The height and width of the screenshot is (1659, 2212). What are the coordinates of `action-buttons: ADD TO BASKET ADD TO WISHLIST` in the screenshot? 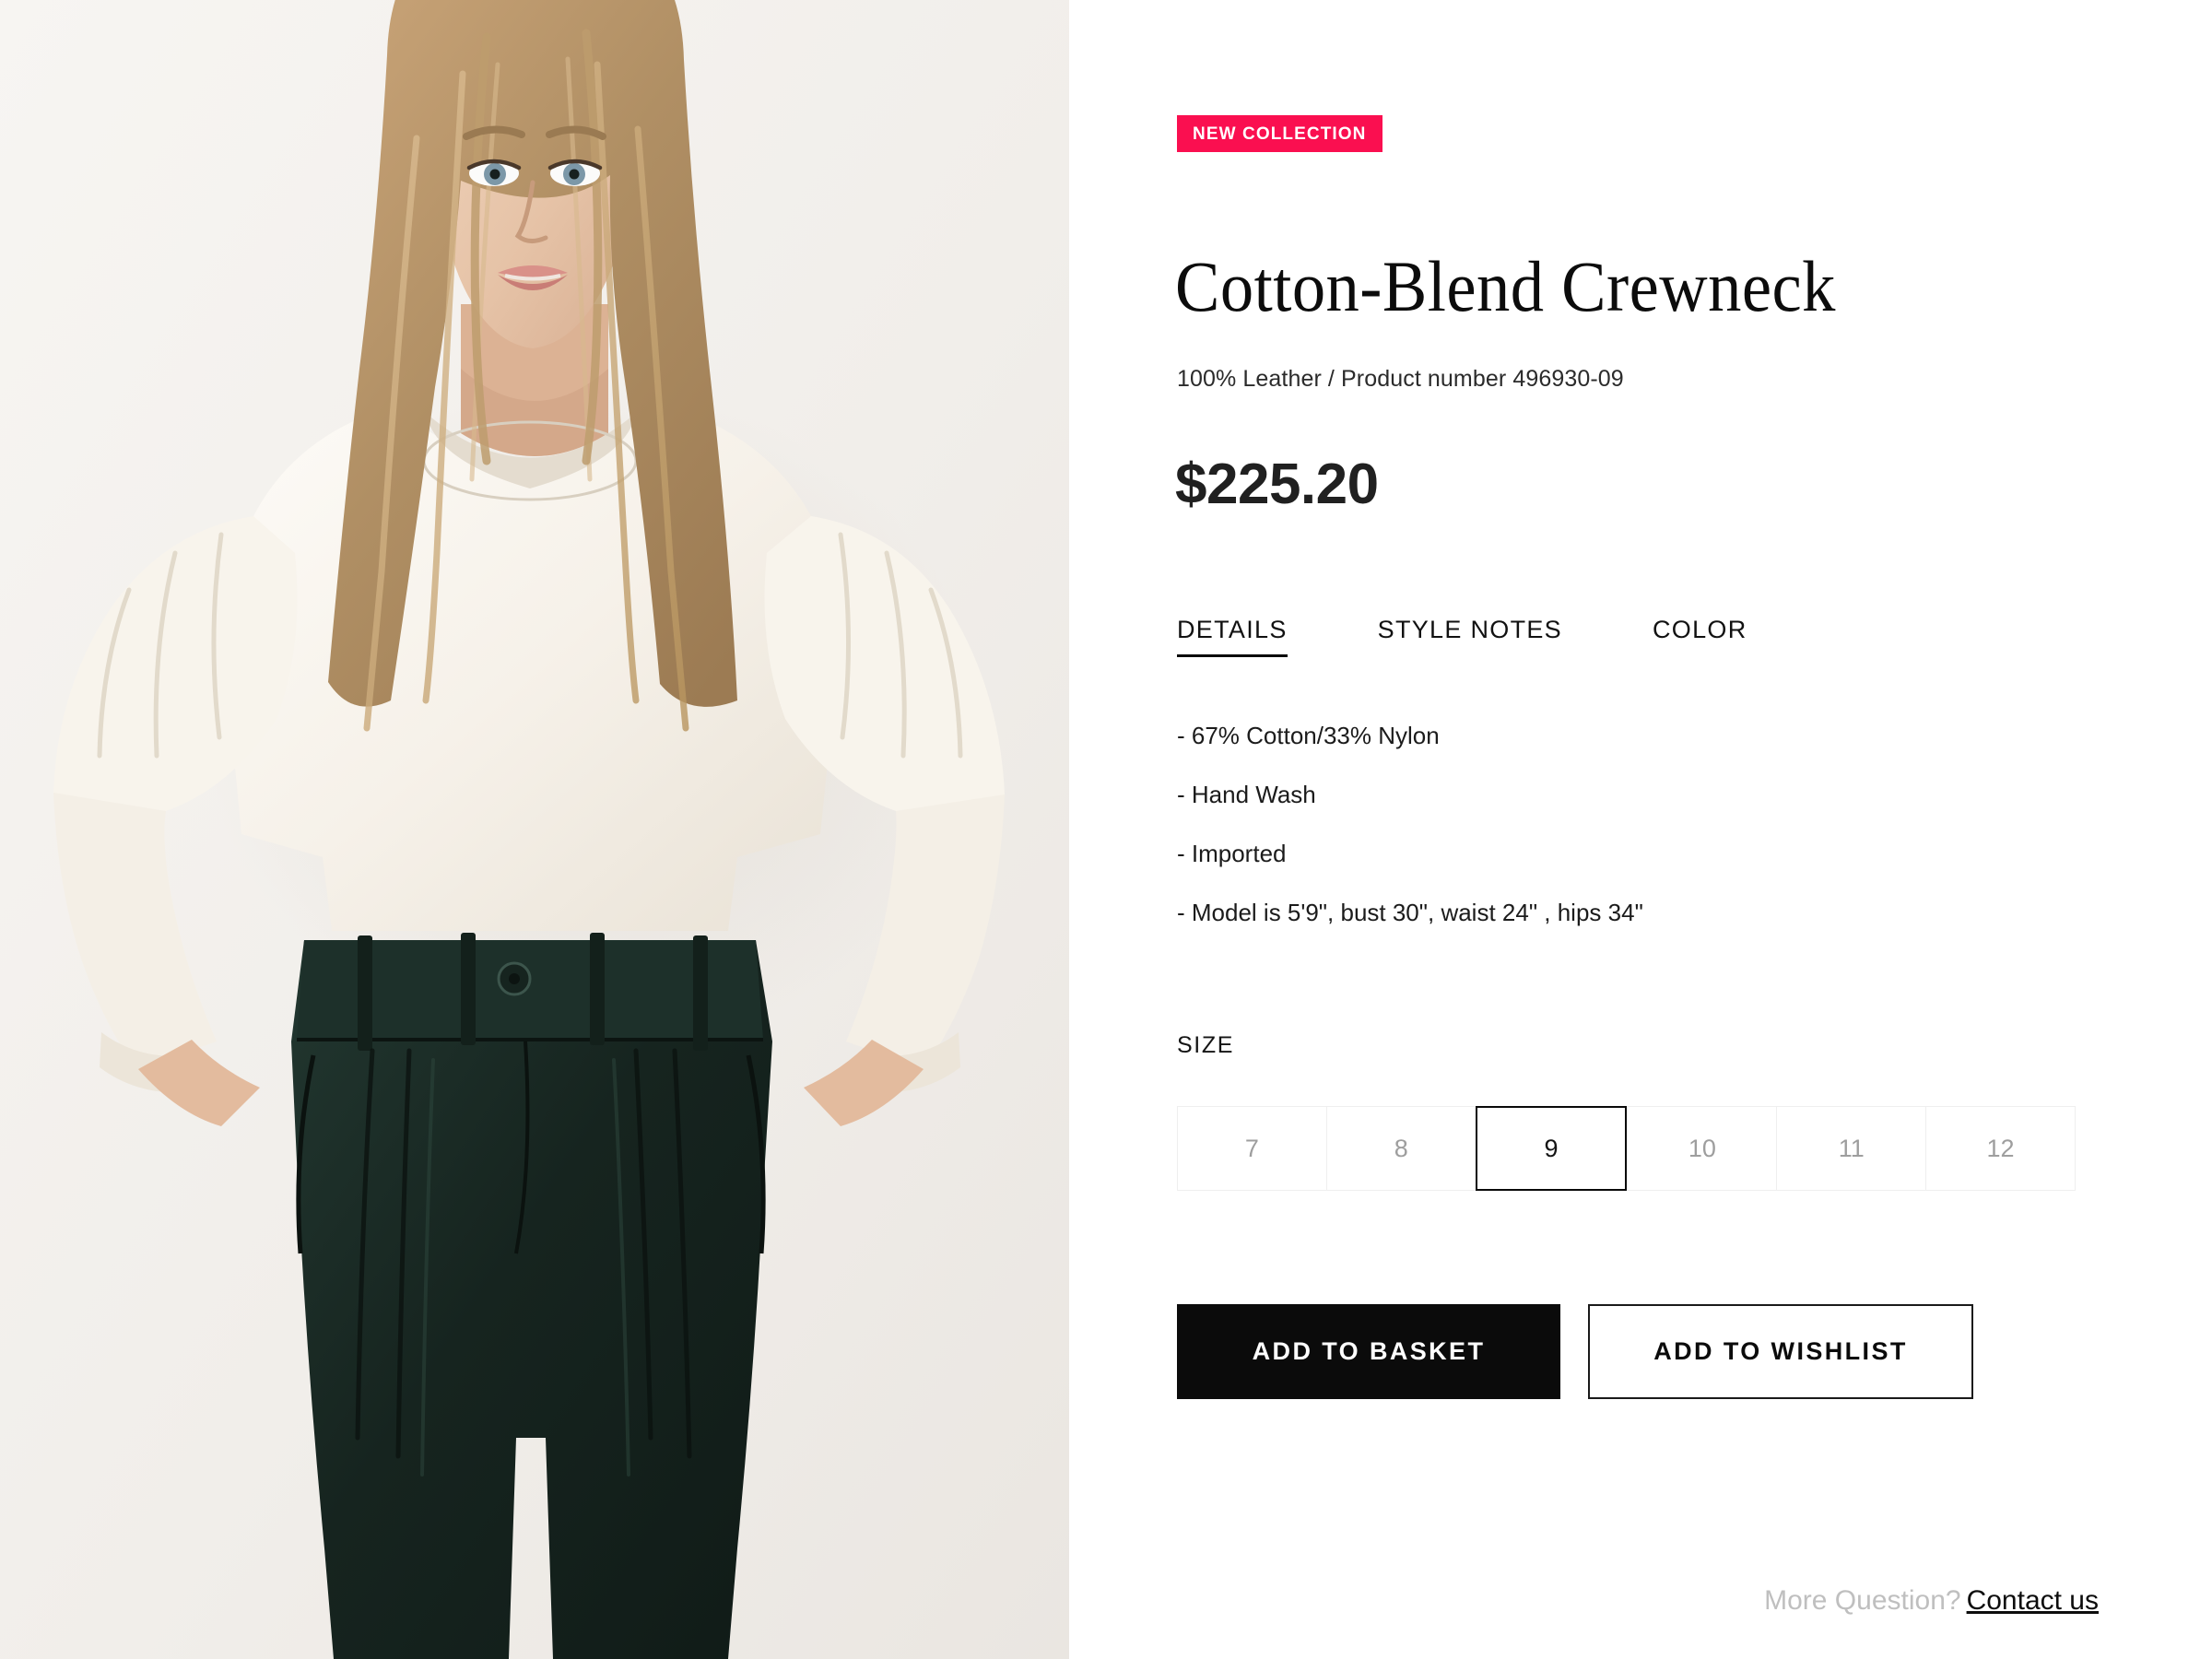 It's located at (1575, 1351).